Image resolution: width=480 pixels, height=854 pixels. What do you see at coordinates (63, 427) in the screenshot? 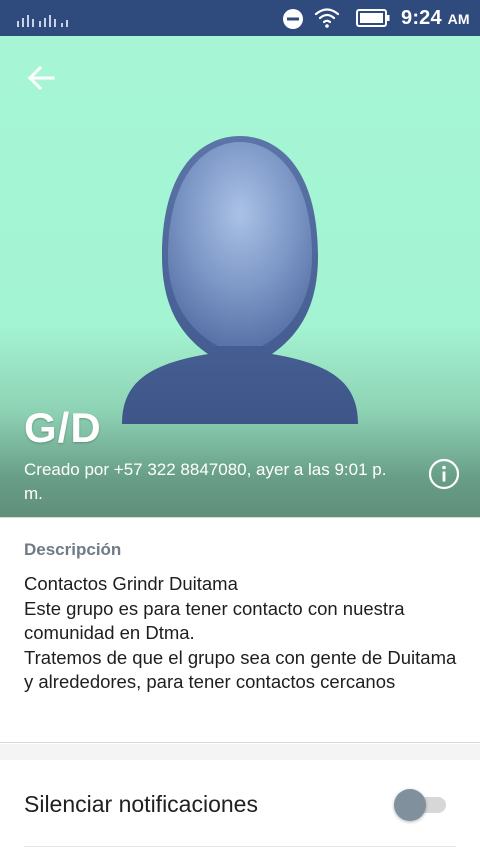
I see `group-name: G/D` at bounding box center [63, 427].